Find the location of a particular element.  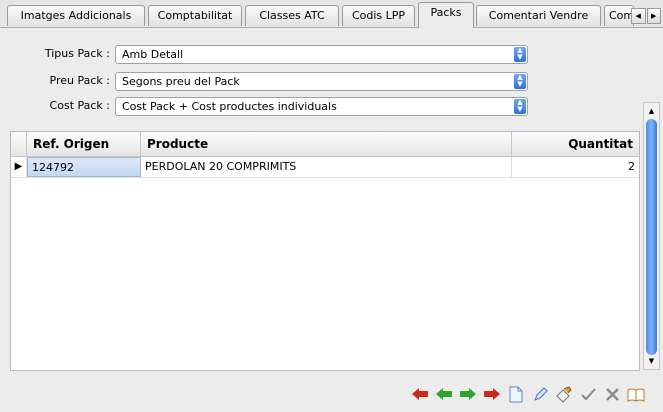

tab-packs: Packs is located at coordinates (446, 15).